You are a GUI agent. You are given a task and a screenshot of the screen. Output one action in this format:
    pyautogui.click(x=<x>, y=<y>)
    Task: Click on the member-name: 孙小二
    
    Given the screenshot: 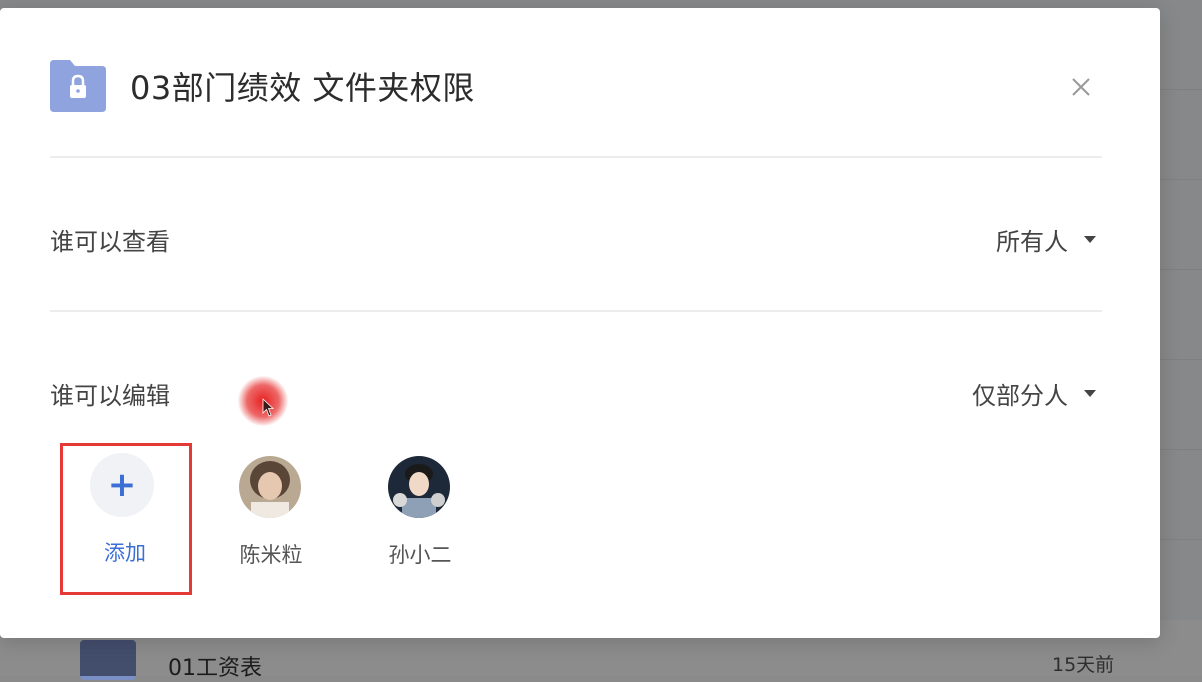 What is the action you would take?
    pyautogui.click(x=420, y=555)
    